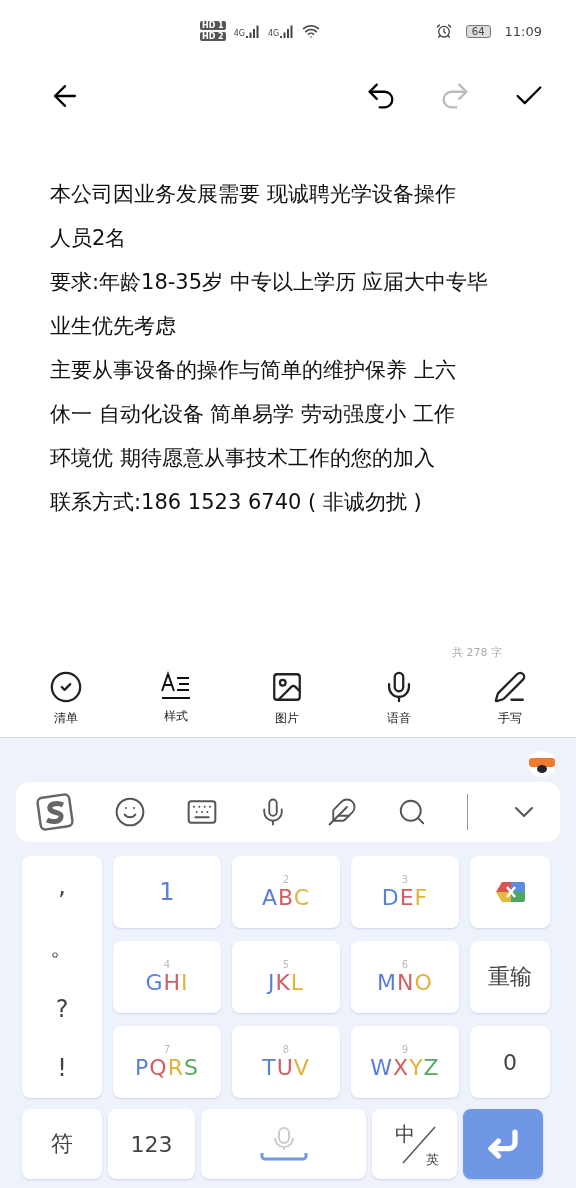 The width and height of the screenshot is (576, 1188). What do you see at coordinates (176, 686) in the screenshot?
I see `text-style-icon` at bounding box center [176, 686].